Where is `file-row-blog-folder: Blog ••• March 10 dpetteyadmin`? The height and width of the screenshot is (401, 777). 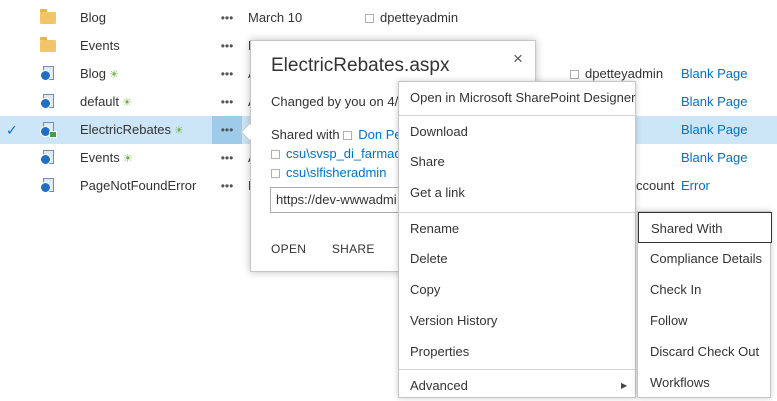
file-row-blog-folder: Blog ••• March 10 dpetteyadmin is located at coordinates (388, 18).